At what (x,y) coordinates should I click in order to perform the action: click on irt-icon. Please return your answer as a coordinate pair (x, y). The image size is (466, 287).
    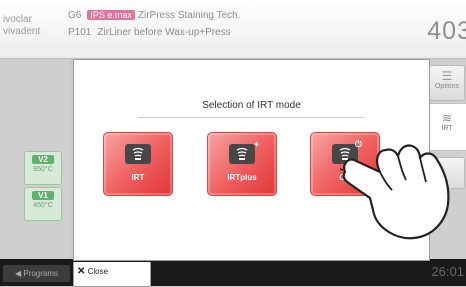
    Looking at the image, I should click on (138, 154).